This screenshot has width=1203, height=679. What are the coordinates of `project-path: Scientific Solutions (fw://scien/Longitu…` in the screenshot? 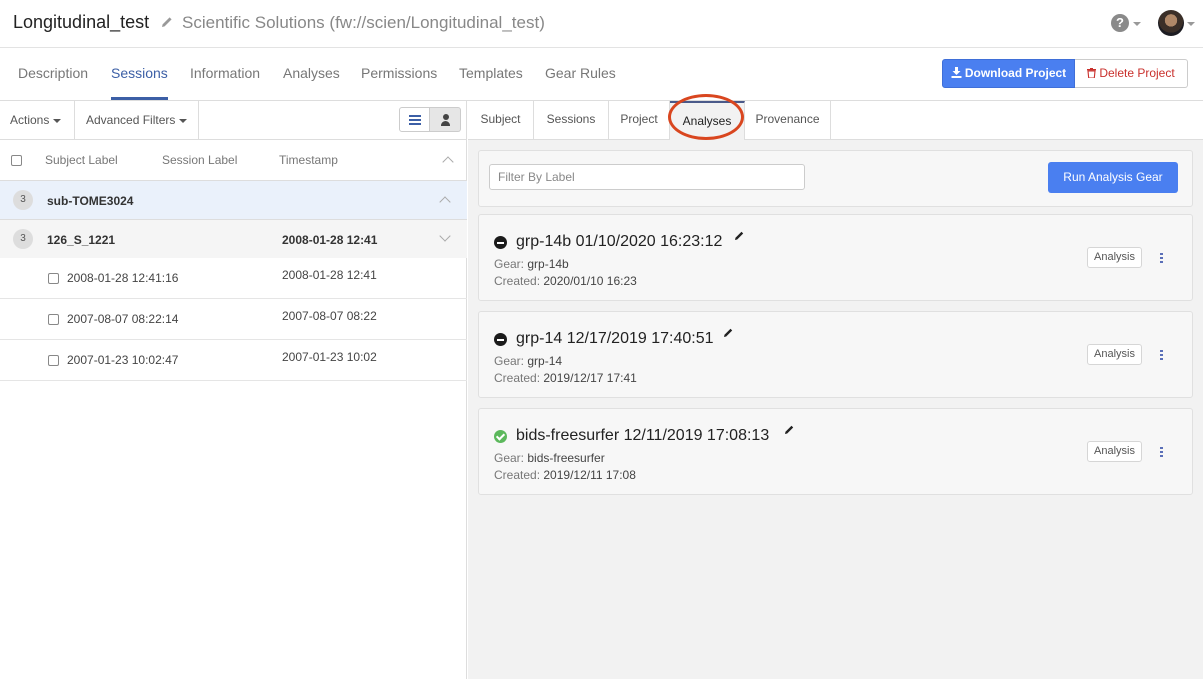 It's located at (363, 22).